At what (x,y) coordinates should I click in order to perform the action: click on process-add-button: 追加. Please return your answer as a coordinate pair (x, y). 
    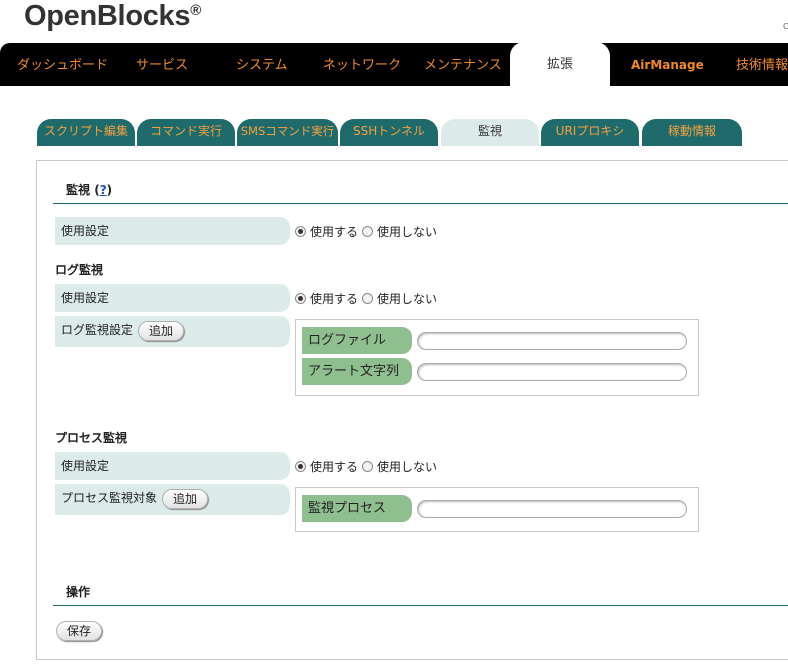
    Looking at the image, I should click on (185, 499).